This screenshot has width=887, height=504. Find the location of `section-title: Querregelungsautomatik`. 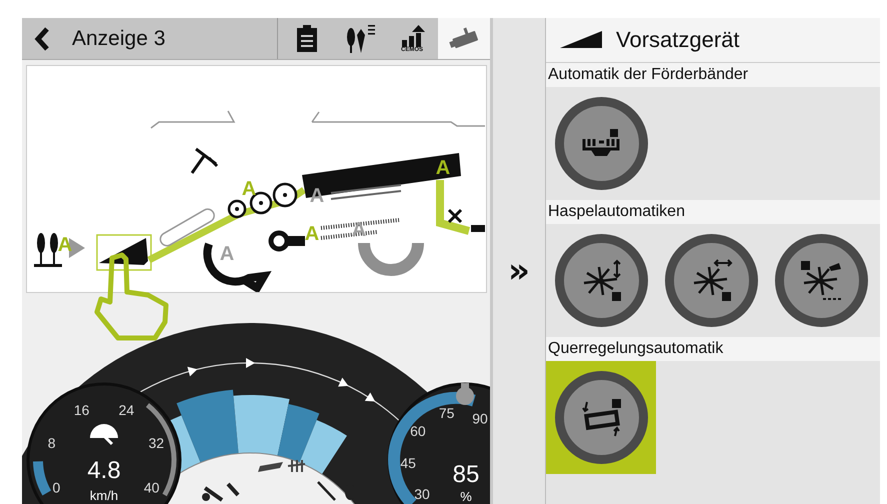

section-title: Querregelungsautomatik is located at coordinates (636, 349).